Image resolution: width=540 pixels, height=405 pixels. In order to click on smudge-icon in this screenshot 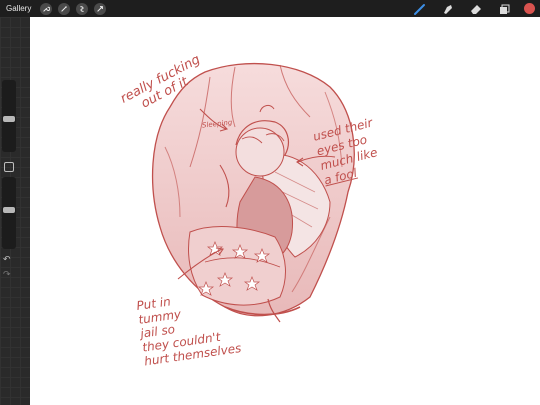, I will do `click(448, 9)`.